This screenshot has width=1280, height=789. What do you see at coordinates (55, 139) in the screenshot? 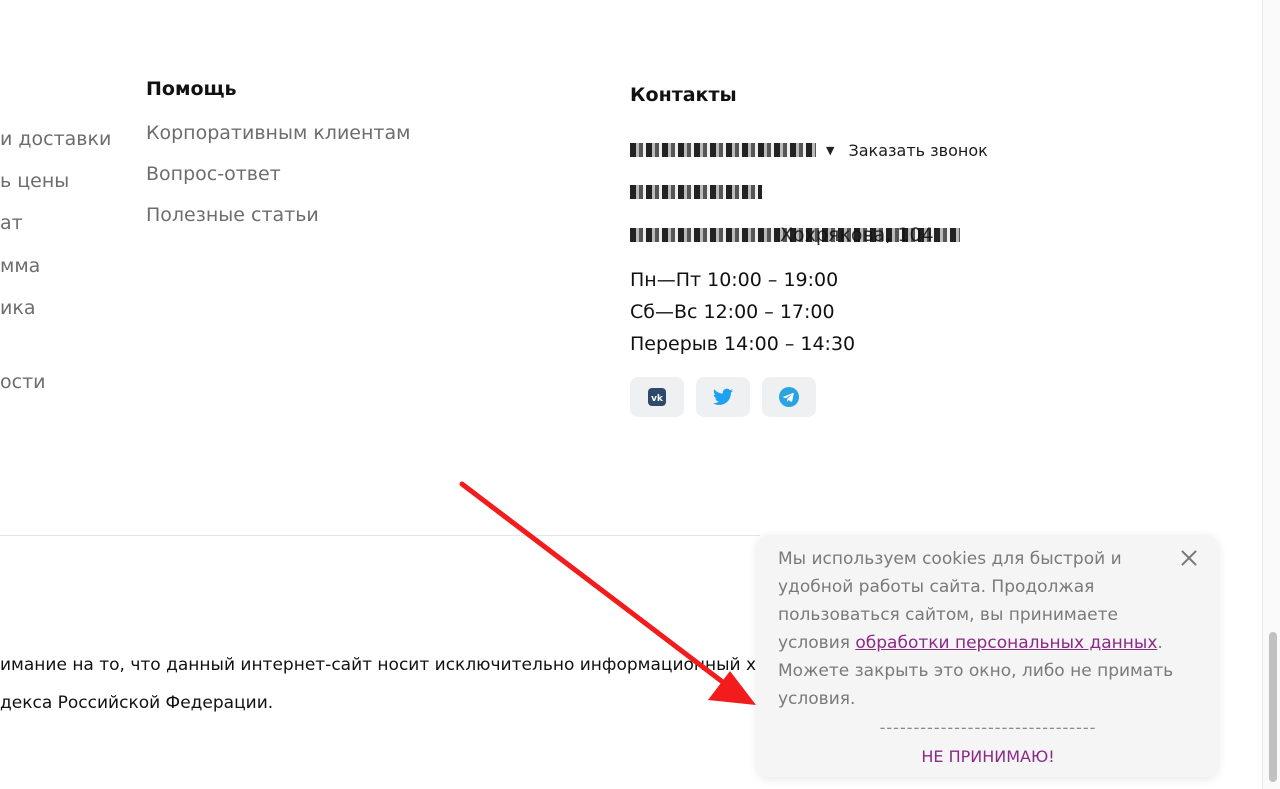
I see `footer-link-delivery: и доставки` at bounding box center [55, 139].